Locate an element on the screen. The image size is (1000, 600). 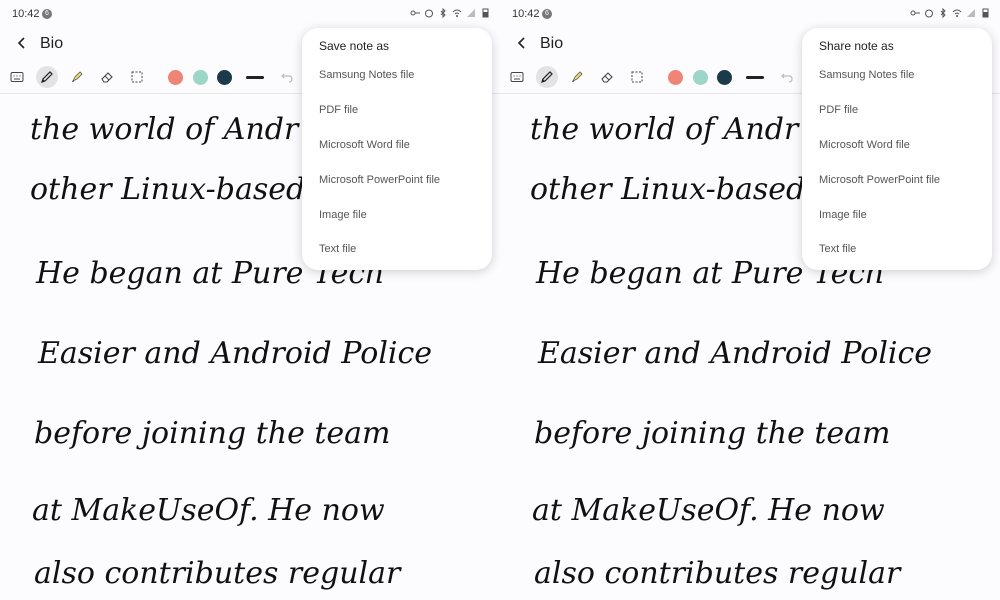
menu-title: Save note as is located at coordinates (354, 46).